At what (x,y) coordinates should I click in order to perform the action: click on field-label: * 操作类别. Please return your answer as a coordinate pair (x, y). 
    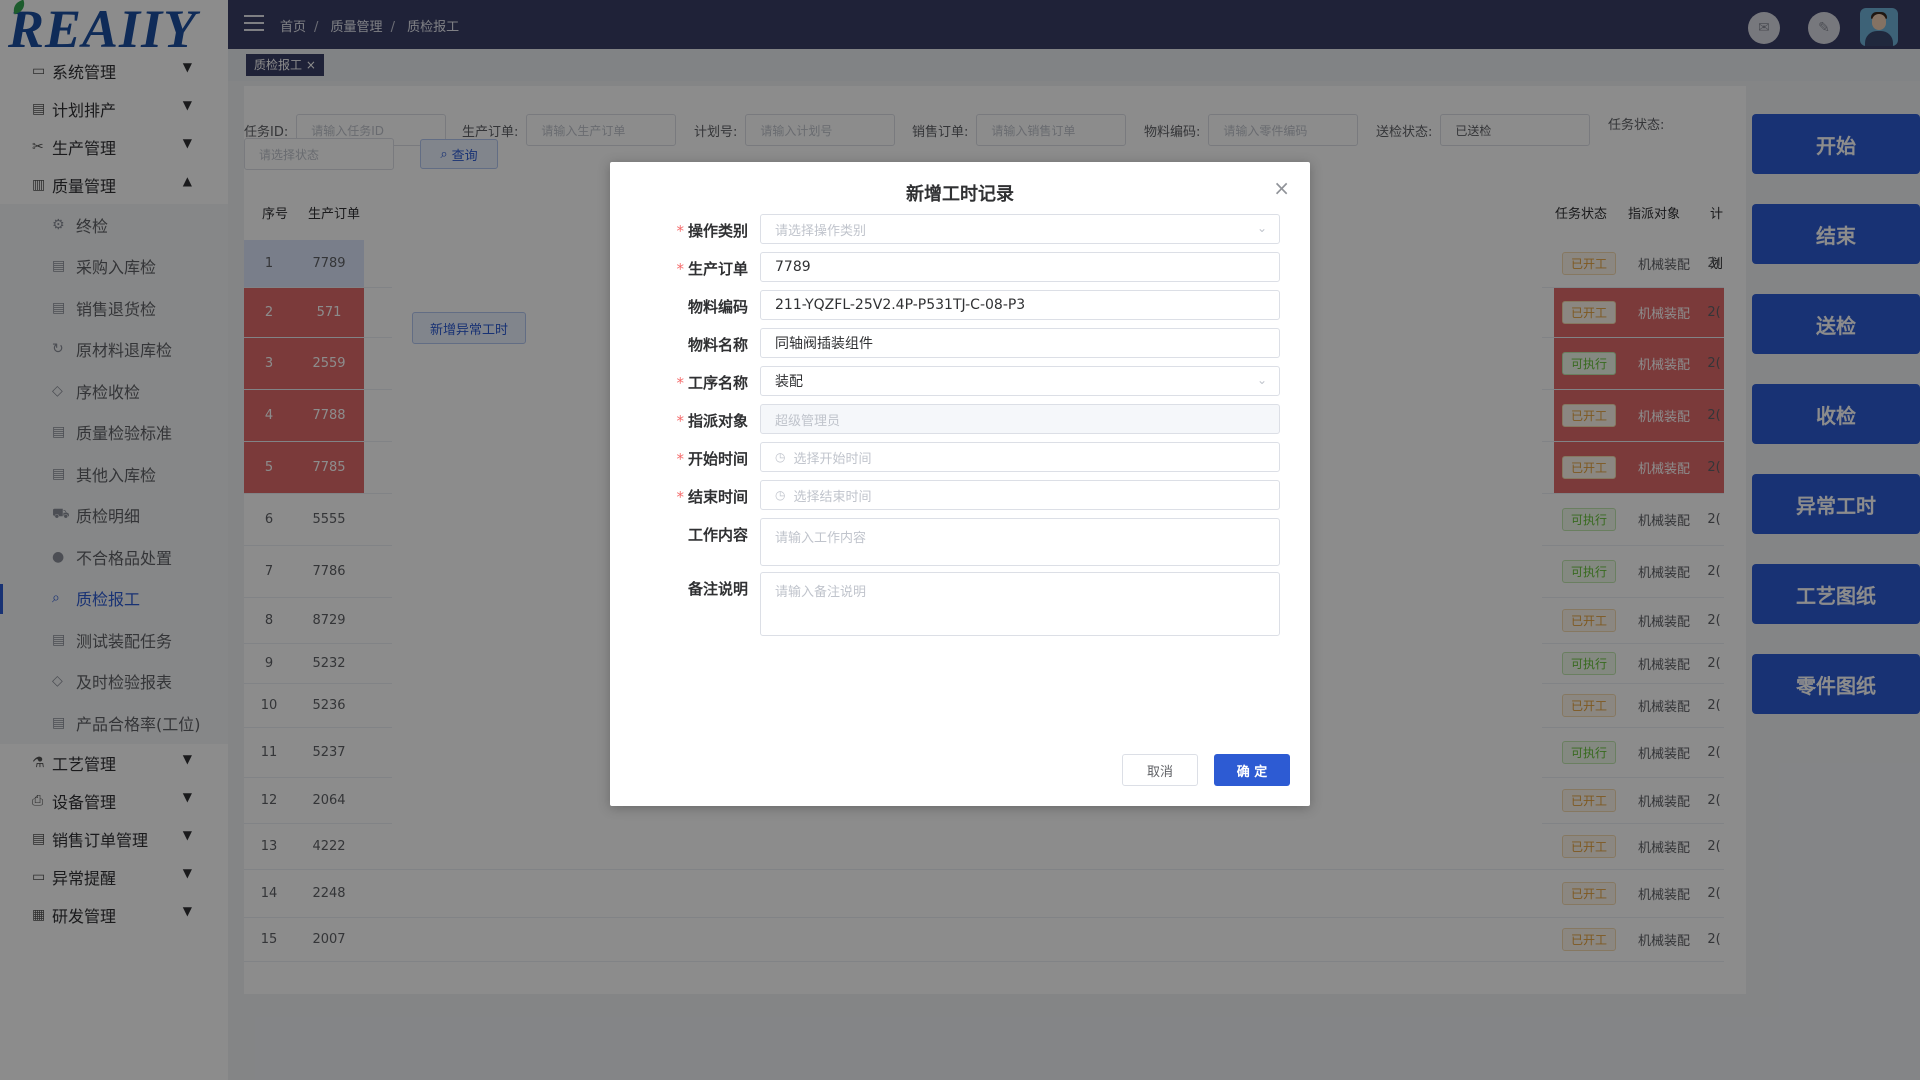
    Looking at the image, I should click on (712, 231).